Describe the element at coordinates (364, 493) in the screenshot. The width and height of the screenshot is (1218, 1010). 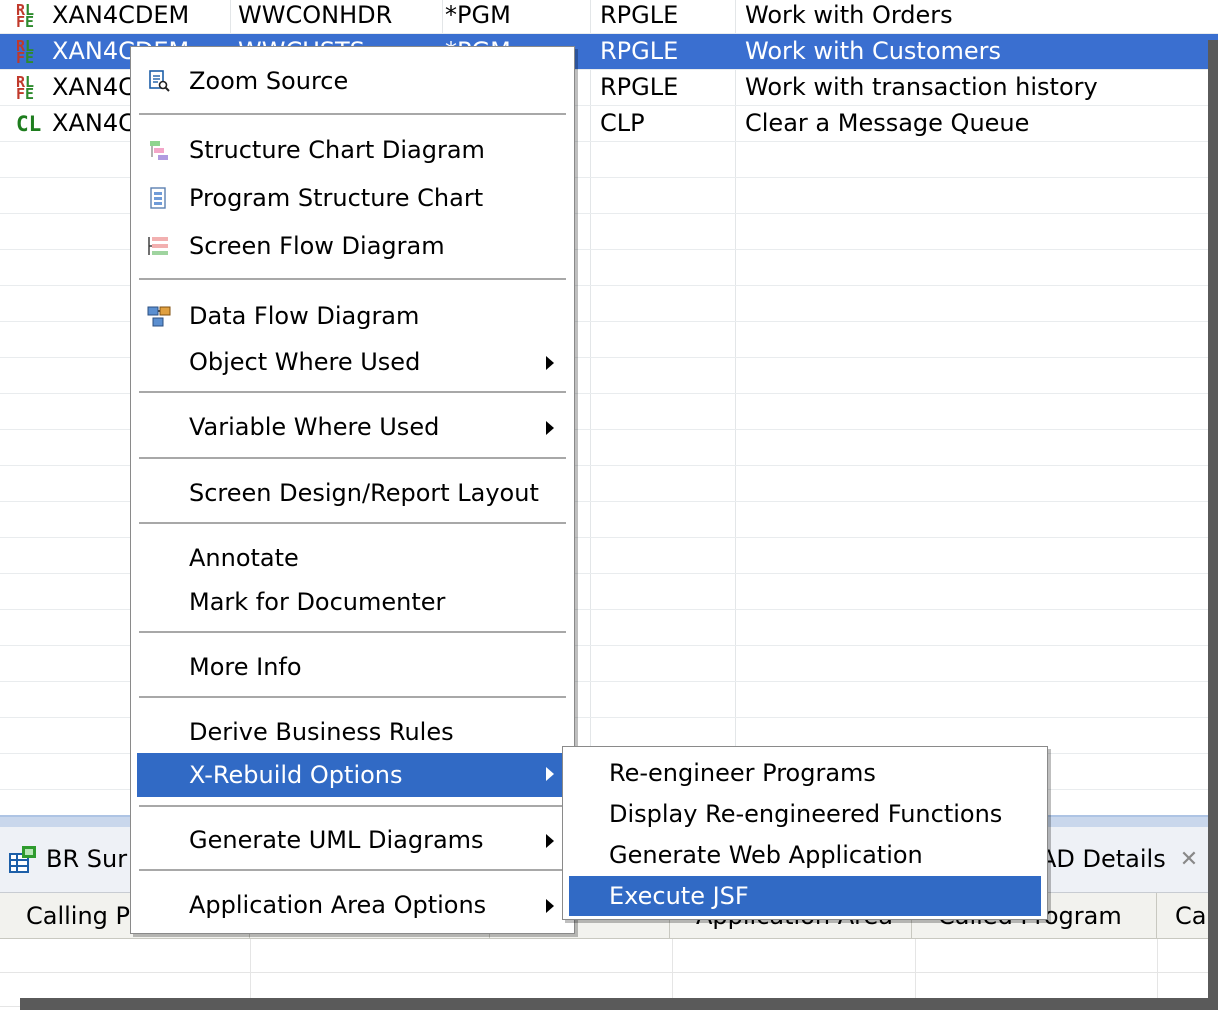
I see `menu-item-label: Screen Design/Report Layout` at that location.